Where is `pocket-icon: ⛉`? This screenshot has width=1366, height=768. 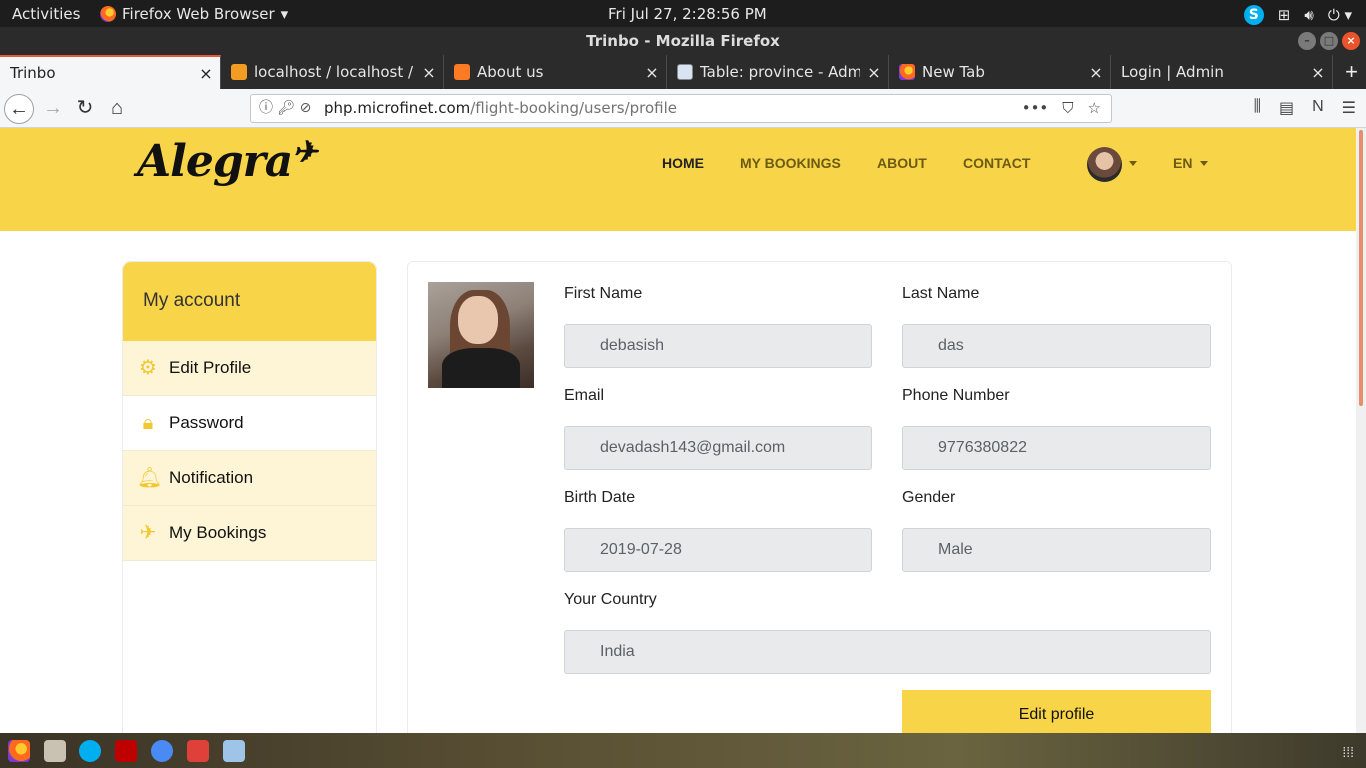
pocket-icon: ⛉ is located at coordinates (1067, 108).